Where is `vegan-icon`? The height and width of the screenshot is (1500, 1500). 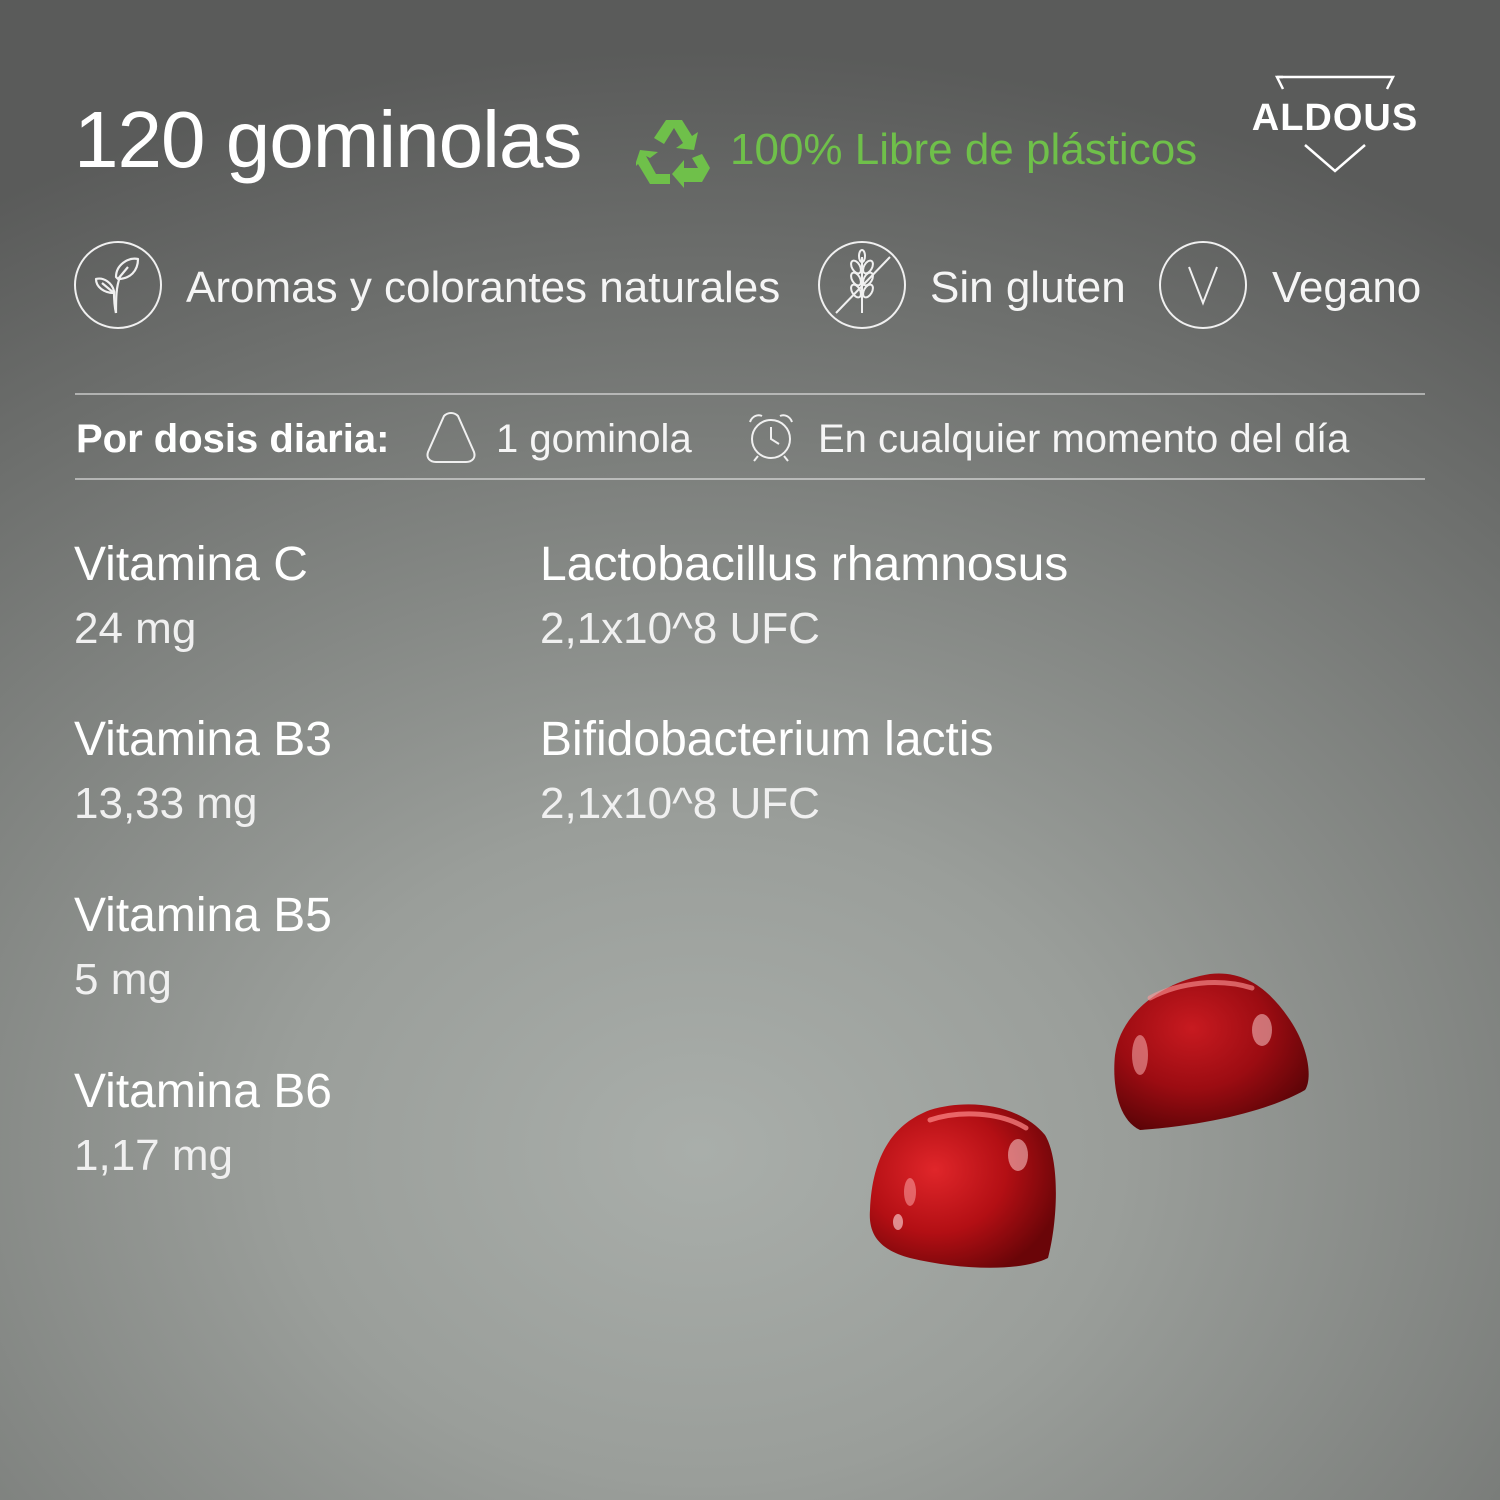
vegan-icon is located at coordinates (1203, 285).